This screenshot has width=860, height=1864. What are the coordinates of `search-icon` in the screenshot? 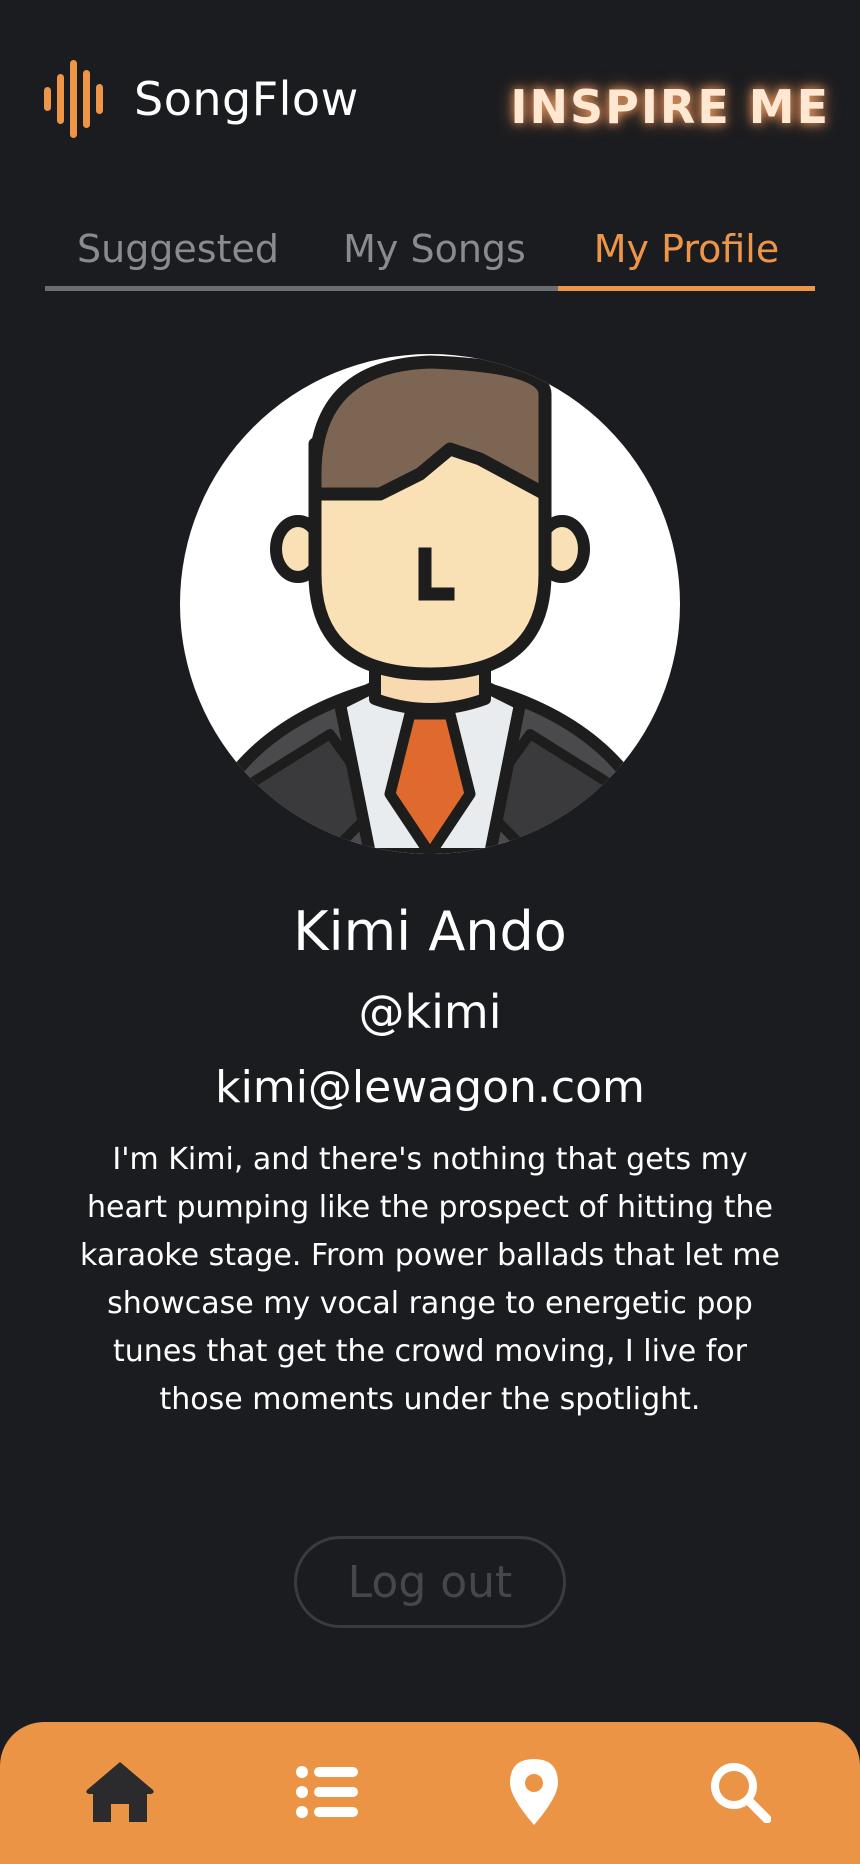 It's located at (741, 1793).